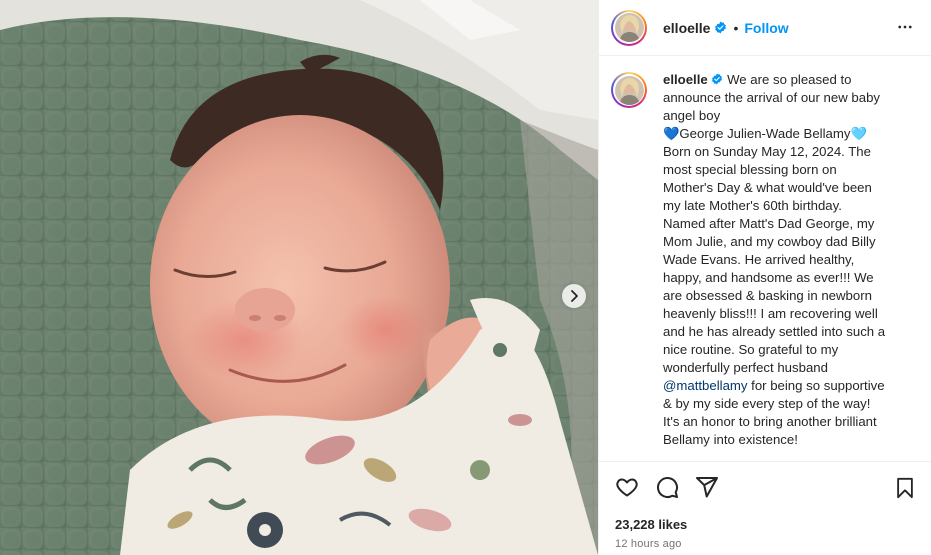  What do you see at coordinates (730, 439) in the screenshot?
I see `caption-line: Bellamy into existence!` at bounding box center [730, 439].